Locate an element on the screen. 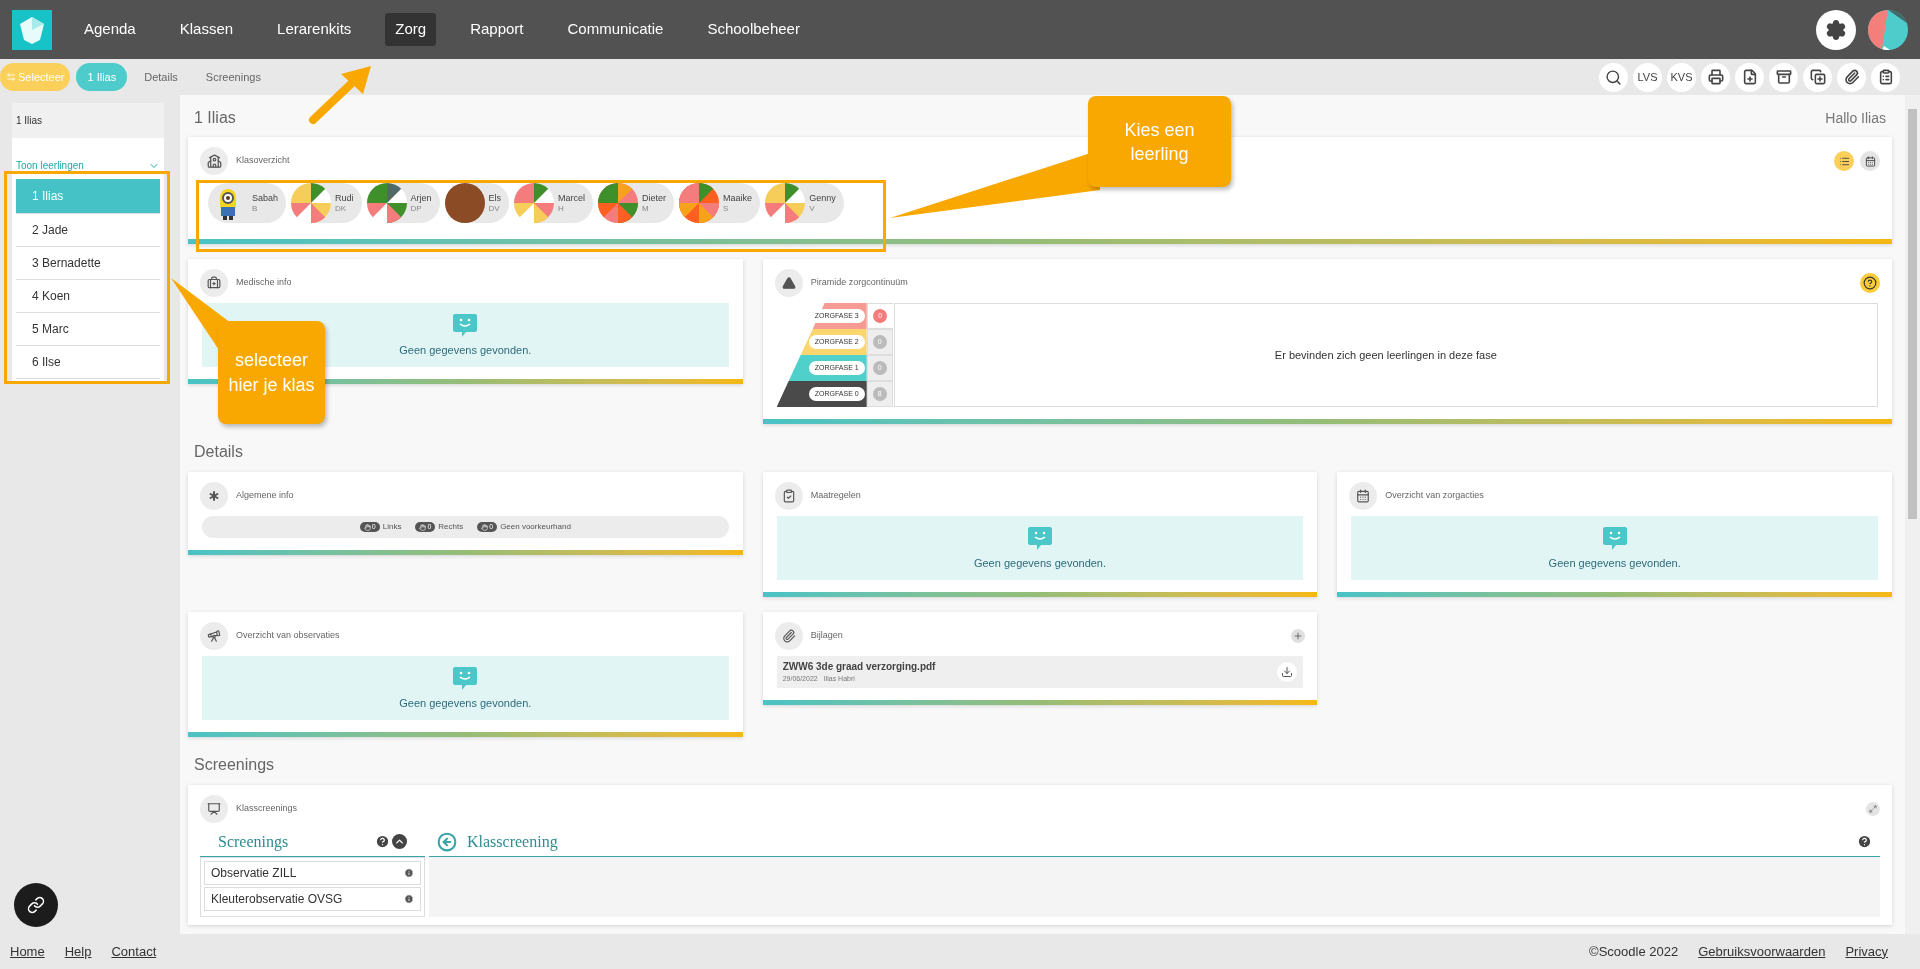  student-chip: Sabah B is located at coordinates (247, 203).